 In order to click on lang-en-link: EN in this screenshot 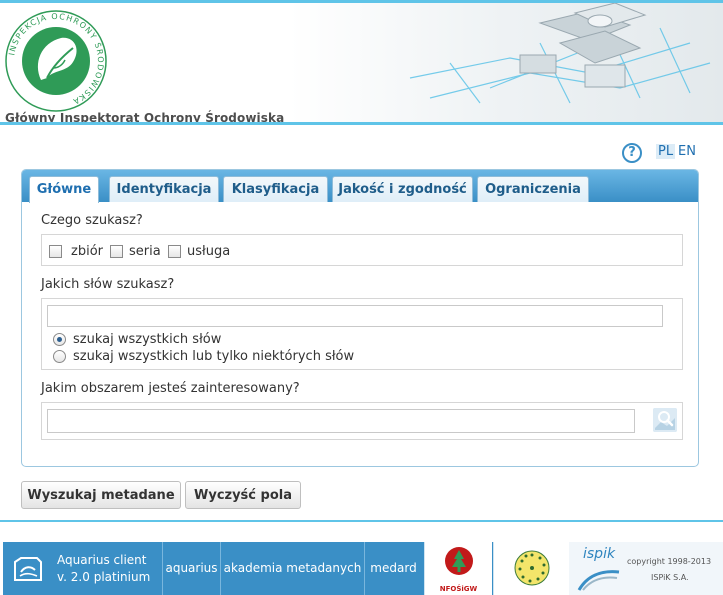, I will do `click(687, 151)`.